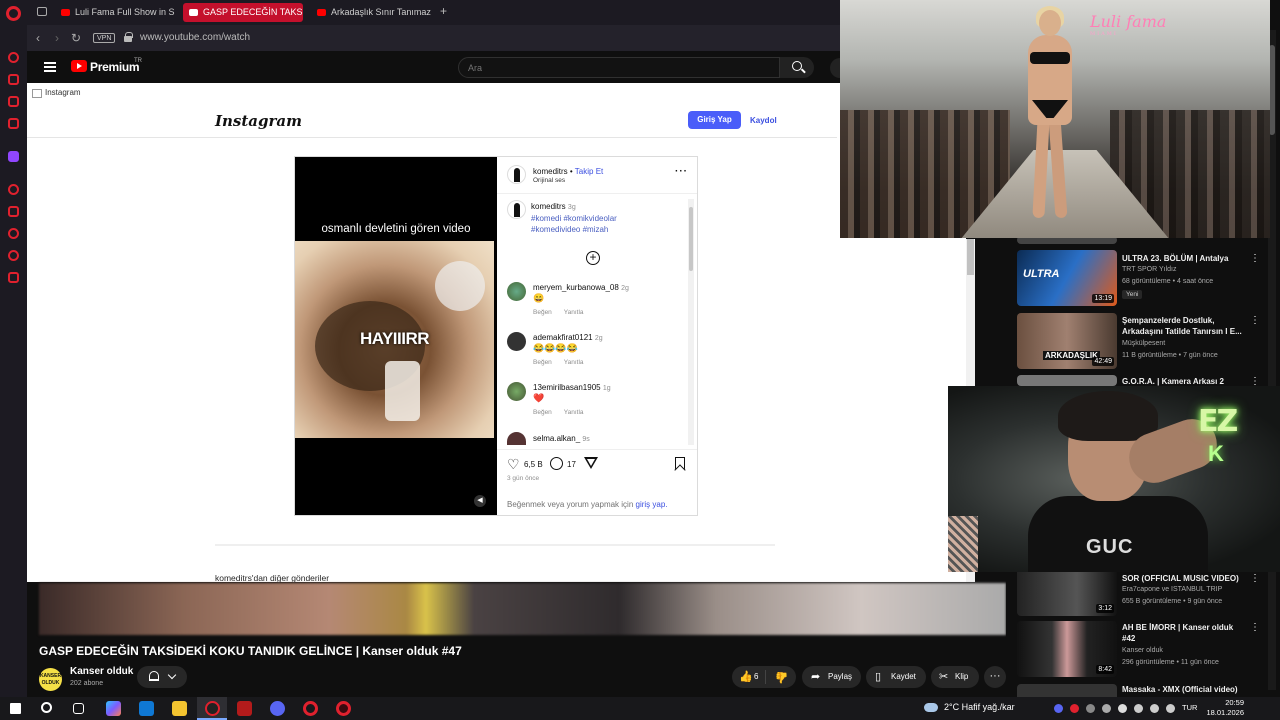 The width and height of the screenshot is (1280, 720). I want to click on youtube-brand: Premium, so click(115, 67).